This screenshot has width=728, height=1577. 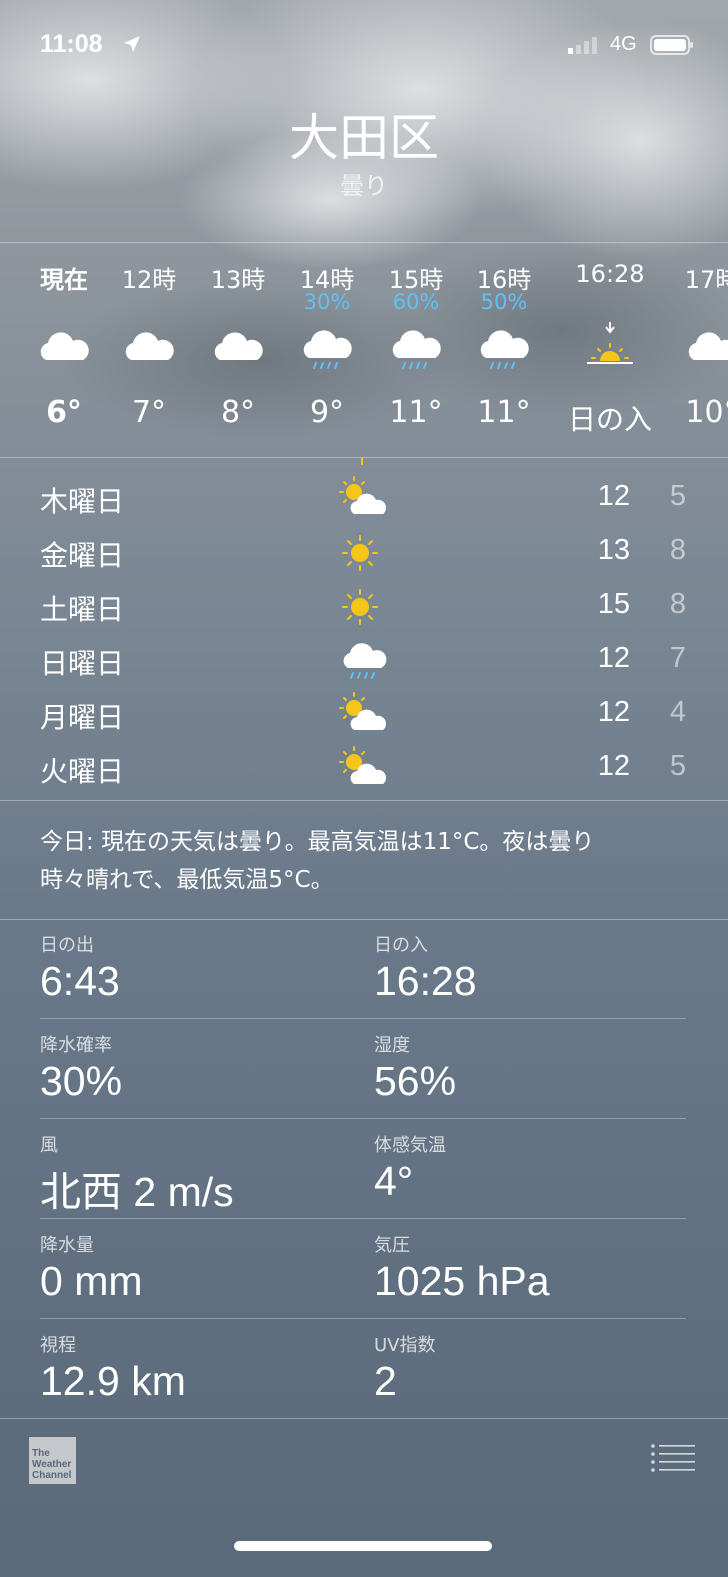 I want to click on humidity-label: 湿度, so click(x=392, y=1045).